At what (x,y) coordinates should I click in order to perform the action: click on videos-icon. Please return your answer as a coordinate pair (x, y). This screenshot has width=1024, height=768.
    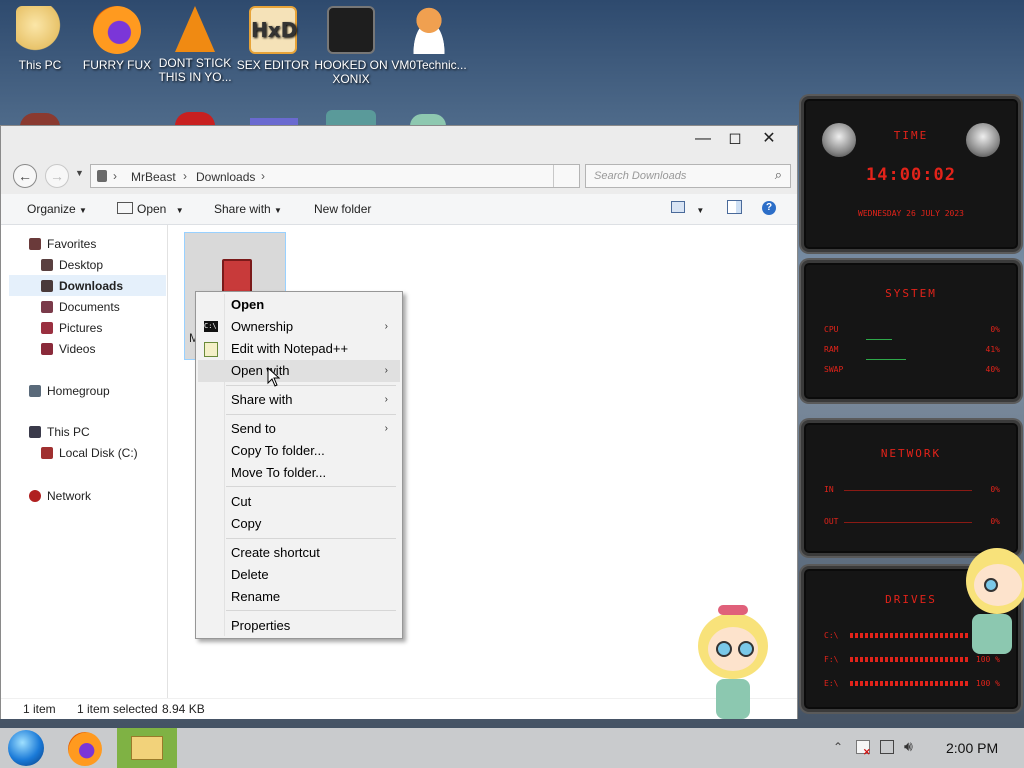
    Looking at the image, I should click on (47, 349).